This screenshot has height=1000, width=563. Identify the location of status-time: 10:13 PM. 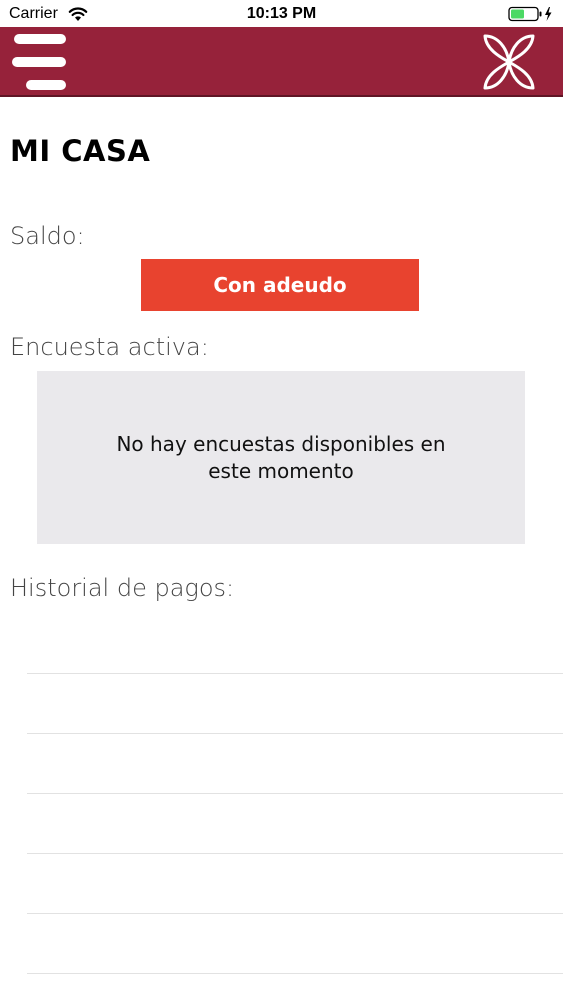
(281, 13).